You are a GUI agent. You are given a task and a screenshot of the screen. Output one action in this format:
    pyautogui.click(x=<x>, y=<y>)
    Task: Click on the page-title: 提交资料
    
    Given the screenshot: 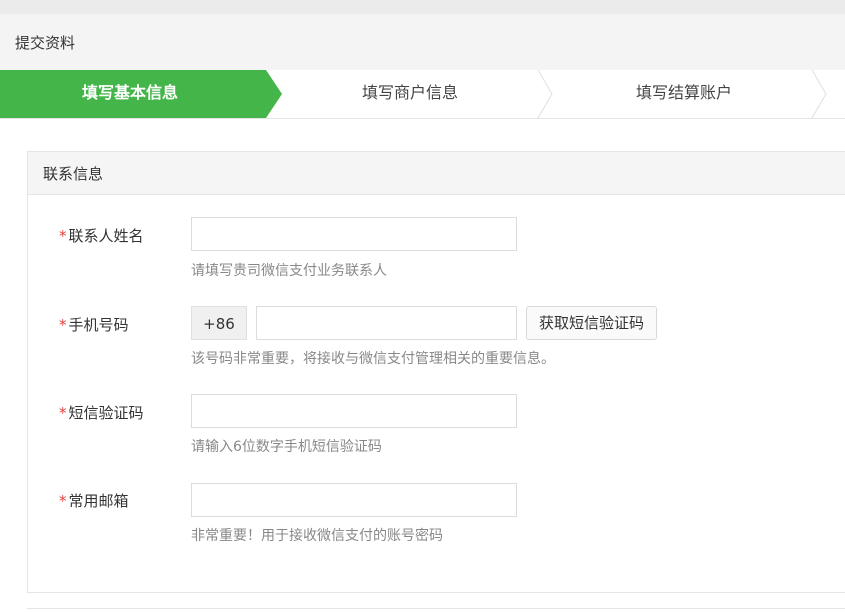 What is the action you would take?
    pyautogui.click(x=45, y=43)
    